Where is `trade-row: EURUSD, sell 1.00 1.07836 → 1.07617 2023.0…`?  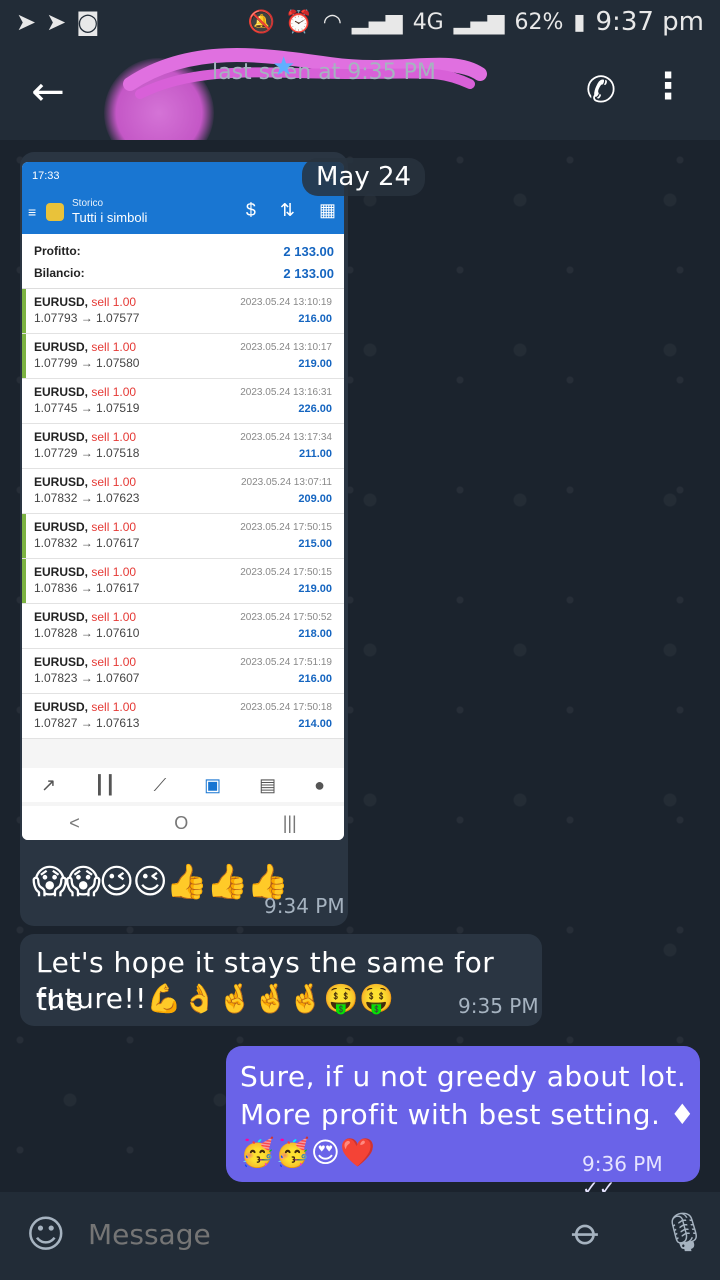
trade-row: EURUSD, sell 1.00 1.07836 → 1.07617 2023.0… is located at coordinates (183, 581).